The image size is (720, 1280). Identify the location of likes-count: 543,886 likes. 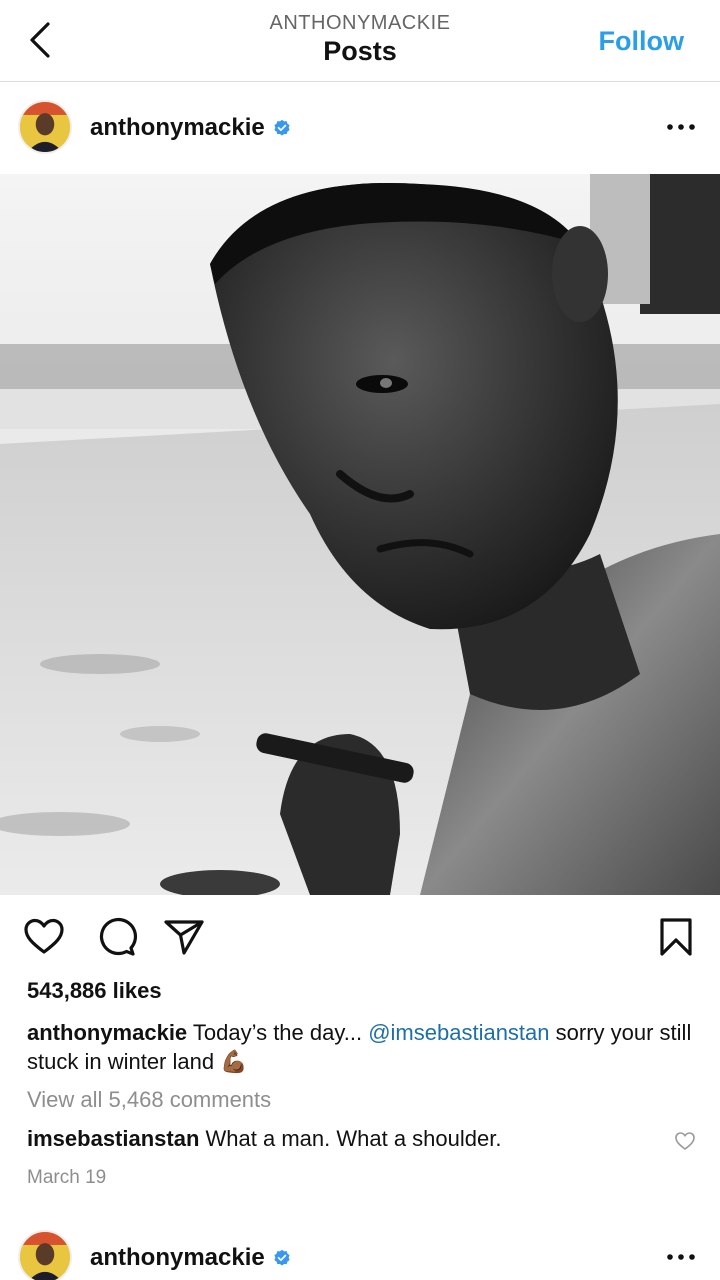
(94, 991).